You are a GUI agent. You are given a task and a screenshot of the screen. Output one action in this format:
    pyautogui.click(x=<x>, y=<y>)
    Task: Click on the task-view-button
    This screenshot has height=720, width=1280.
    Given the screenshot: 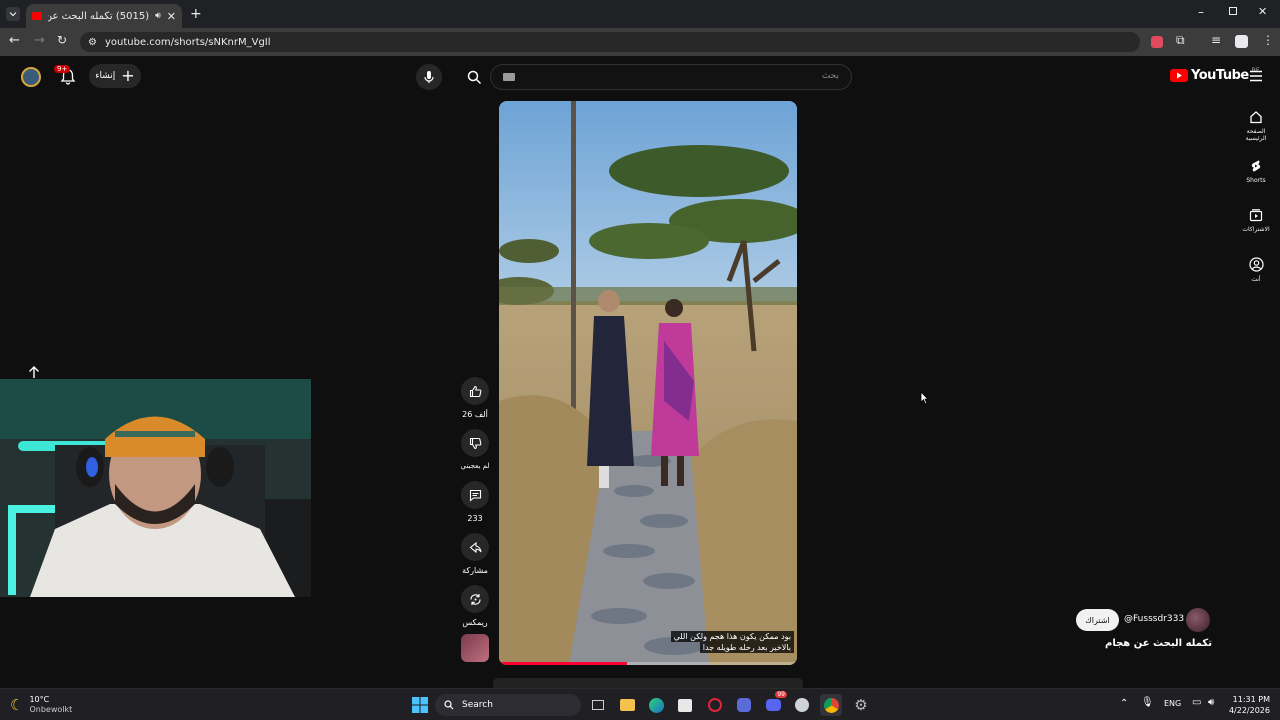 What is the action you would take?
    pyautogui.click(x=598, y=705)
    